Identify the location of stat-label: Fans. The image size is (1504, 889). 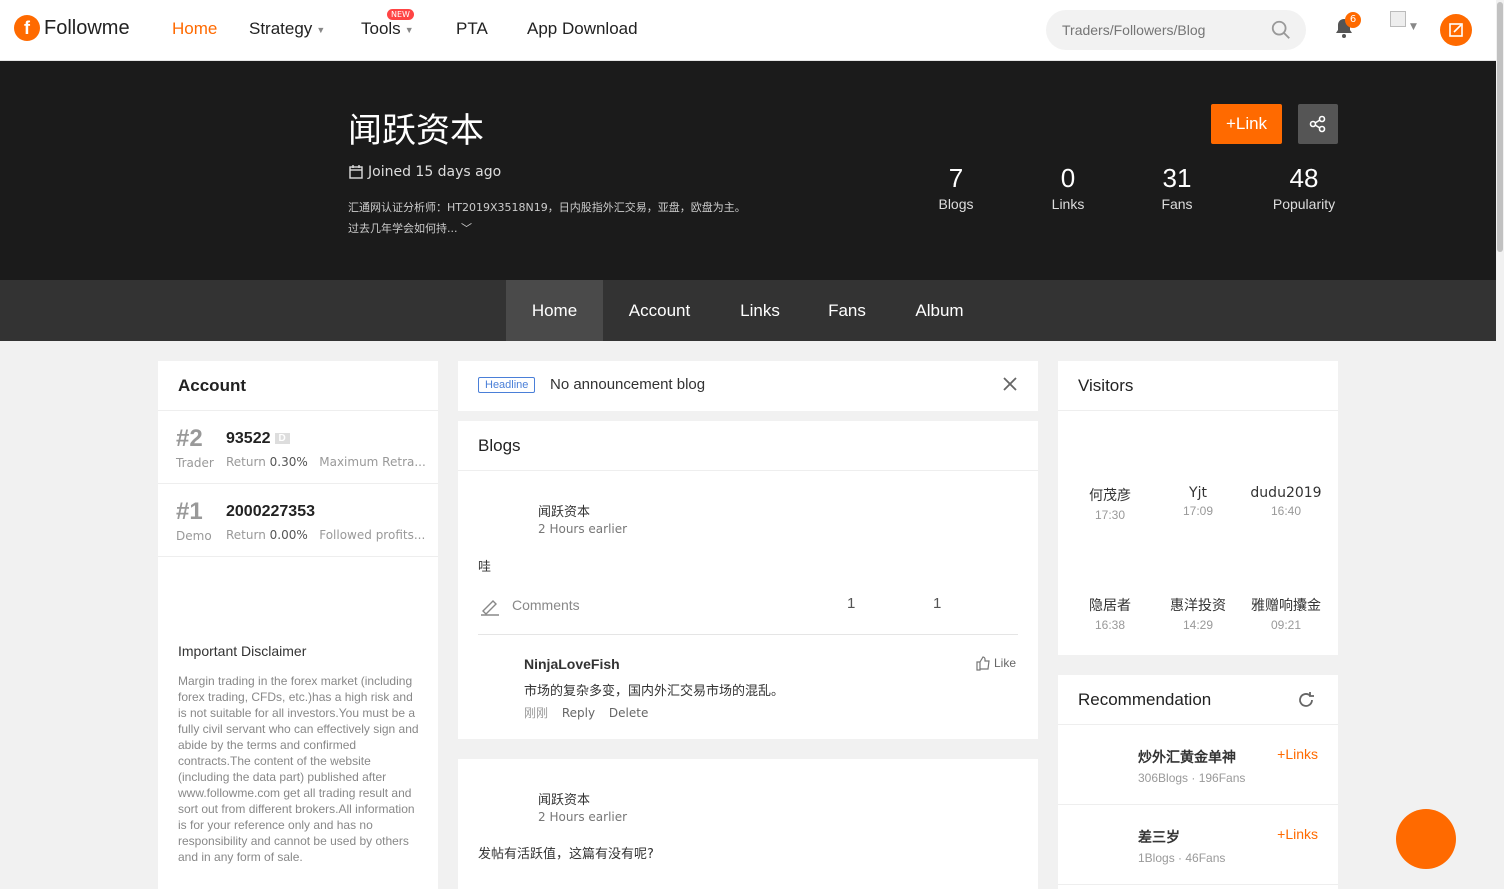
(1177, 204).